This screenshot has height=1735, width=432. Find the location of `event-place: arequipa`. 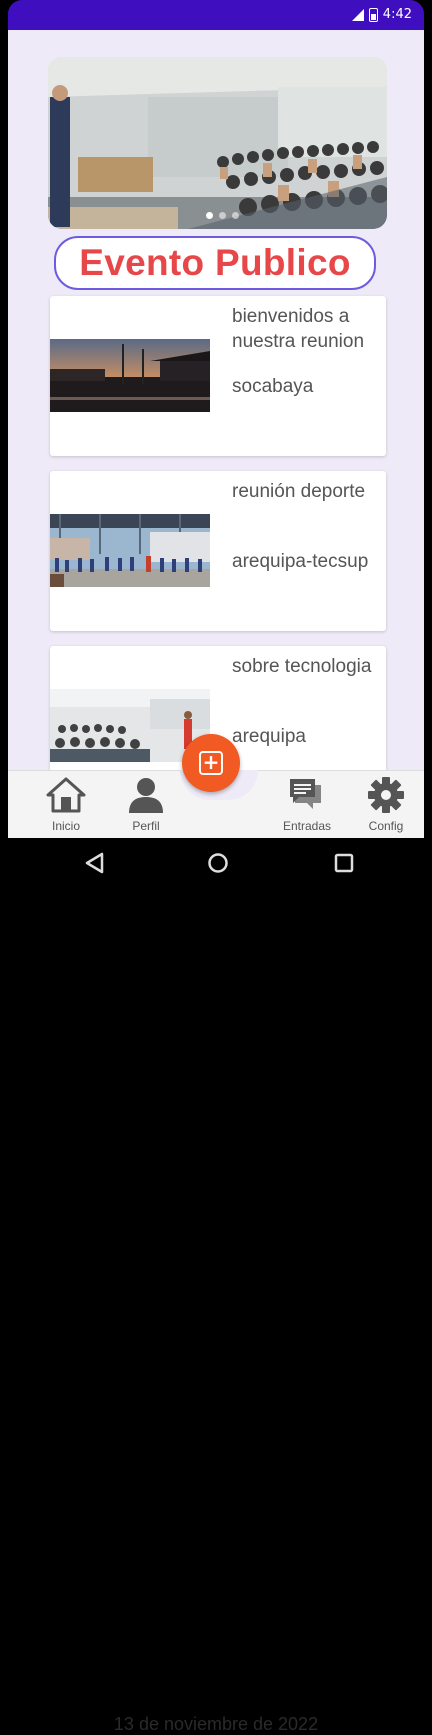

event-place: arequipa is located at coordinates (269, 736).